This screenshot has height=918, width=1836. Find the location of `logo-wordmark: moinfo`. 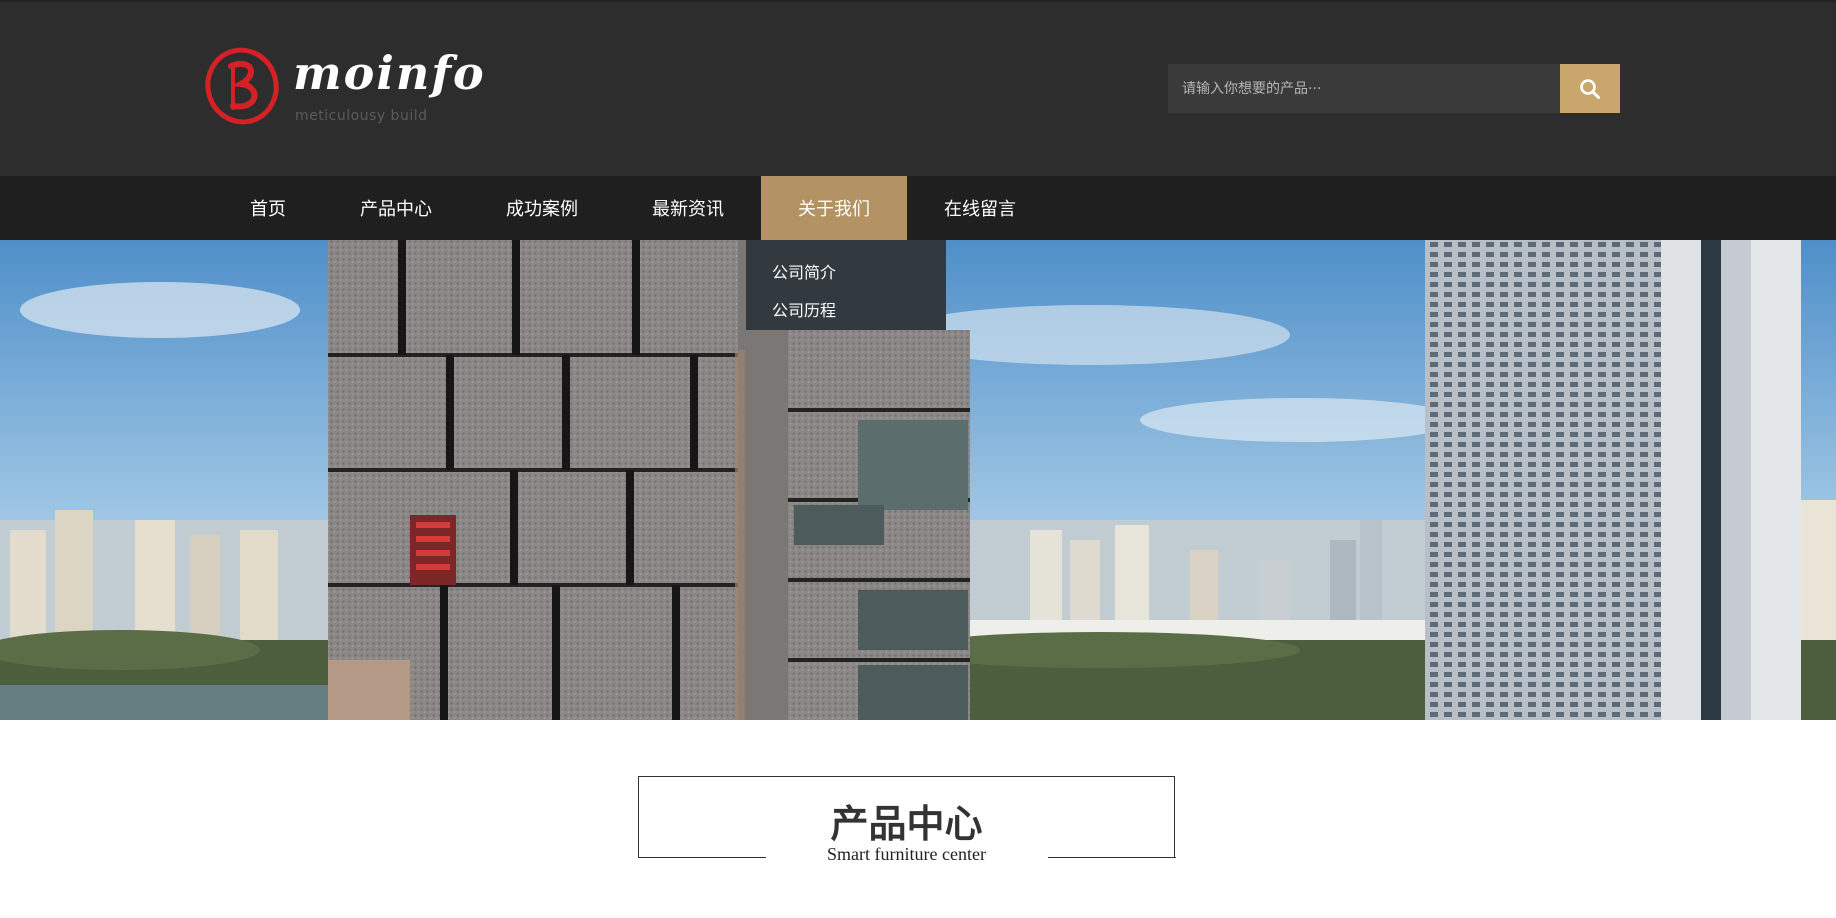

logo-wordmark: moinfo is located at coordinates (389, 73).